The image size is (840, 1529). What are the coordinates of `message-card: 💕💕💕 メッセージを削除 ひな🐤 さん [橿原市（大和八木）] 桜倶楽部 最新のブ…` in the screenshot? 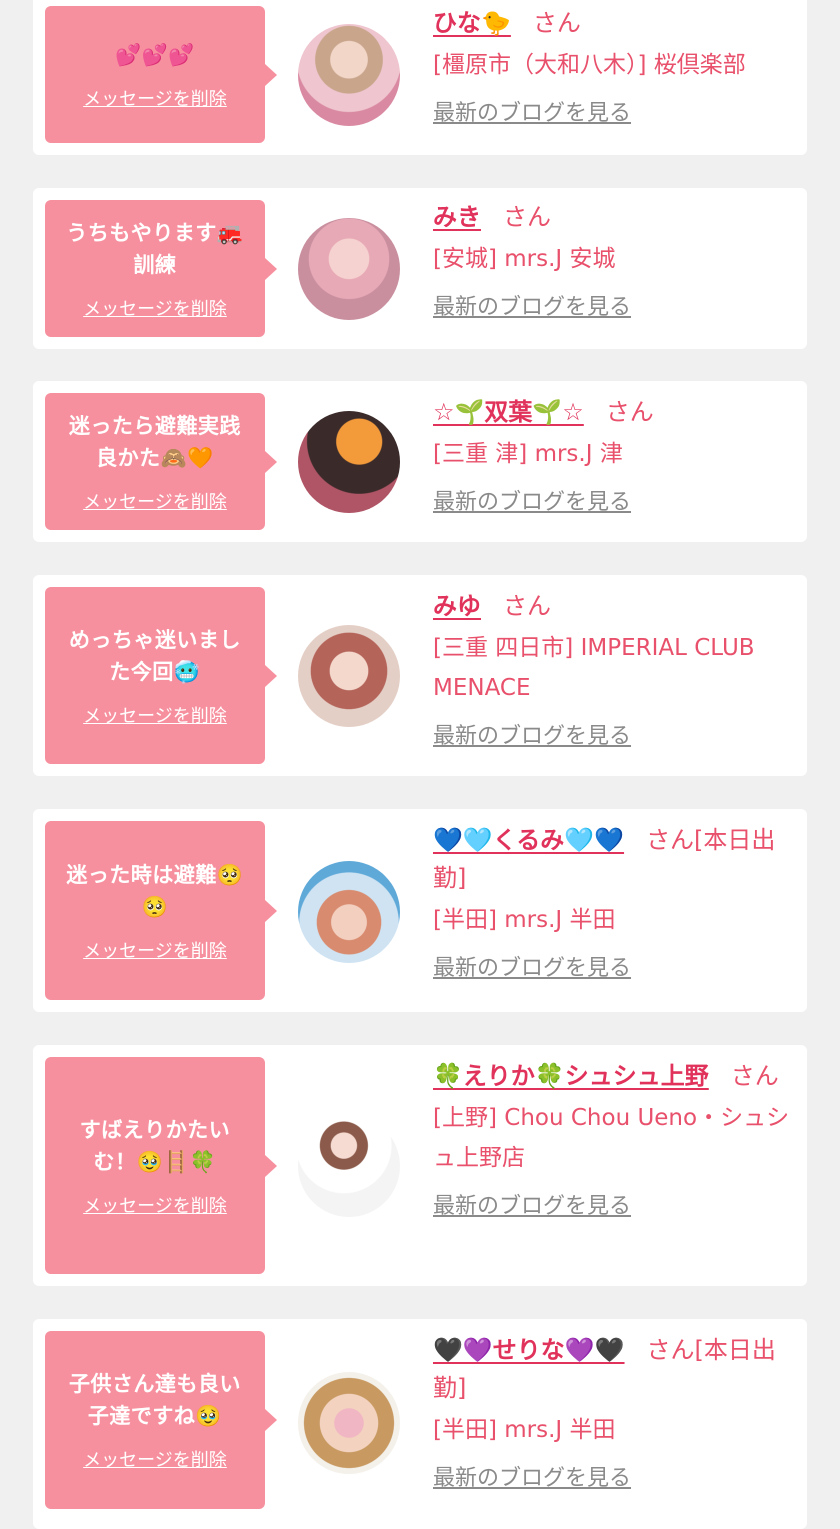 It's located at (420, 77).